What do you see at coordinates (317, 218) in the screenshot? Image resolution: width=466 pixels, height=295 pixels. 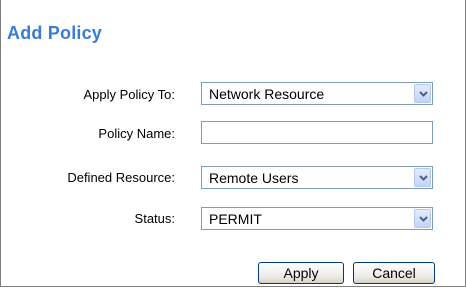 I see `status-select: PERMIT` at bounding box center [317, 218].